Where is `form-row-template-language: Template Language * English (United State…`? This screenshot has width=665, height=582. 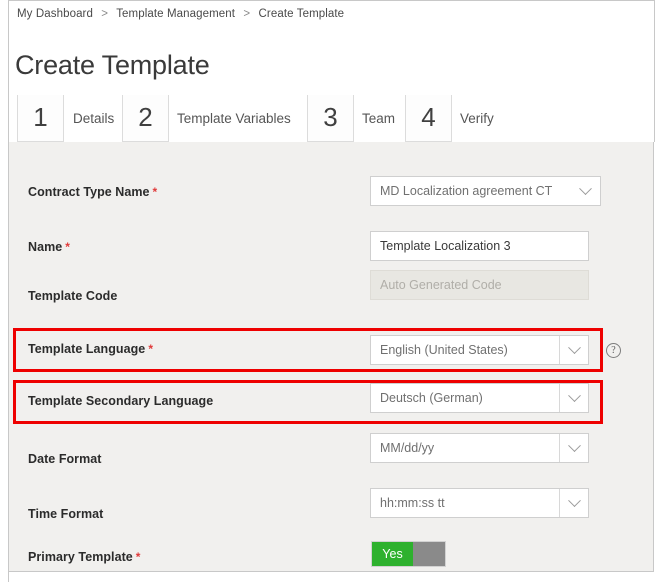
form-row-template-language: Template Language * English (United State… is located at coordinates (331, 350).